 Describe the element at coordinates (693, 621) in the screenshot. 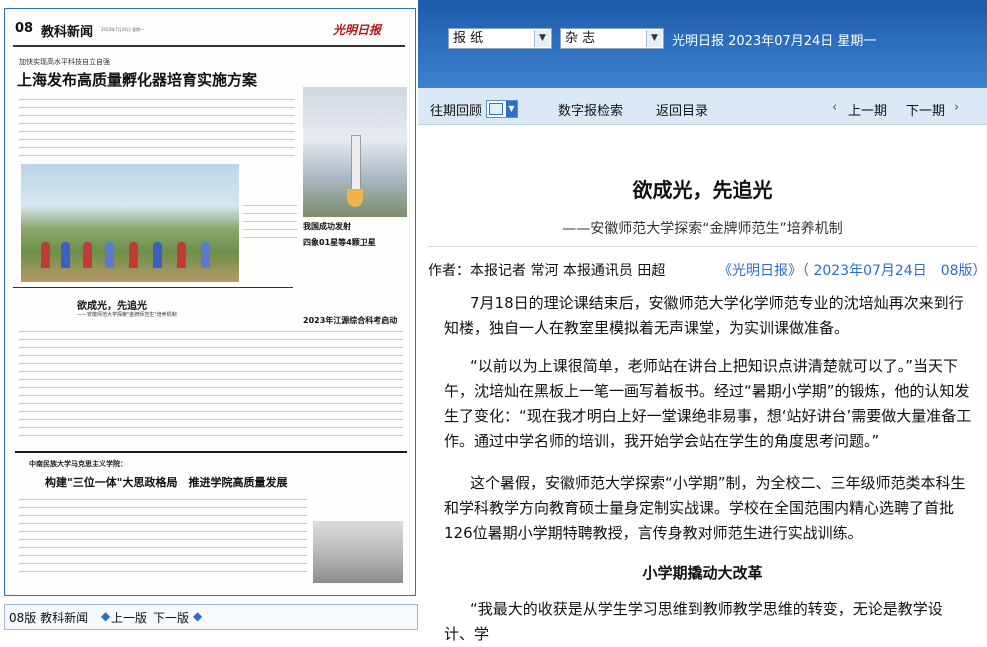

I see `paragraph-4: “我最大的收获是从学生学习思维到教师教学思维的转变，无论是教学设计、学` at that location.